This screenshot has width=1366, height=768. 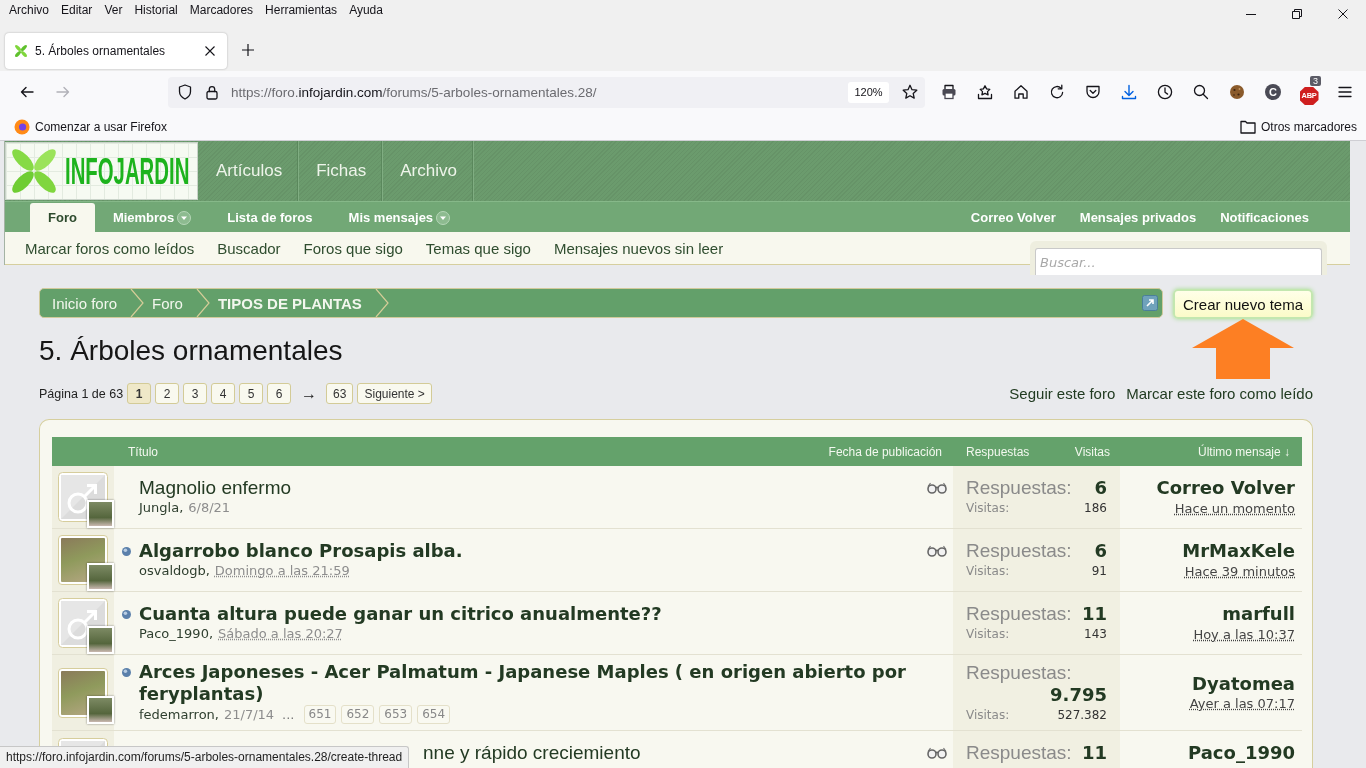 I want to click on notification-badge: 3, so click(x=1315, y=81).